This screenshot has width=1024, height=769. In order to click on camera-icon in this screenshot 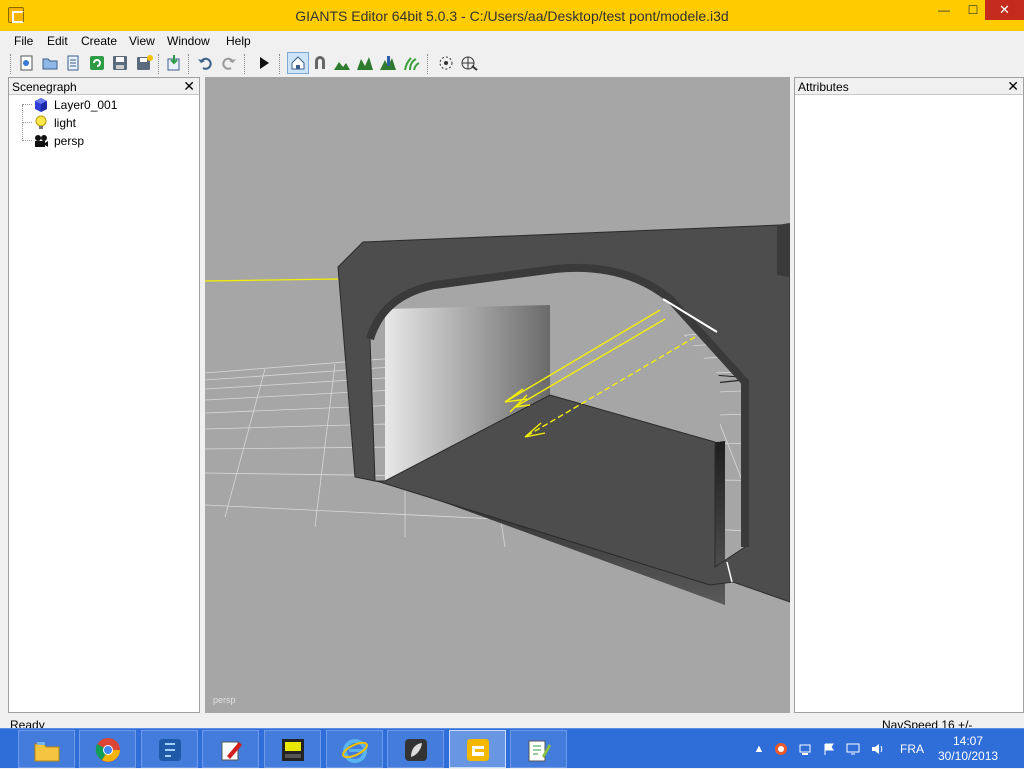, I will do `click(41, 141)`.